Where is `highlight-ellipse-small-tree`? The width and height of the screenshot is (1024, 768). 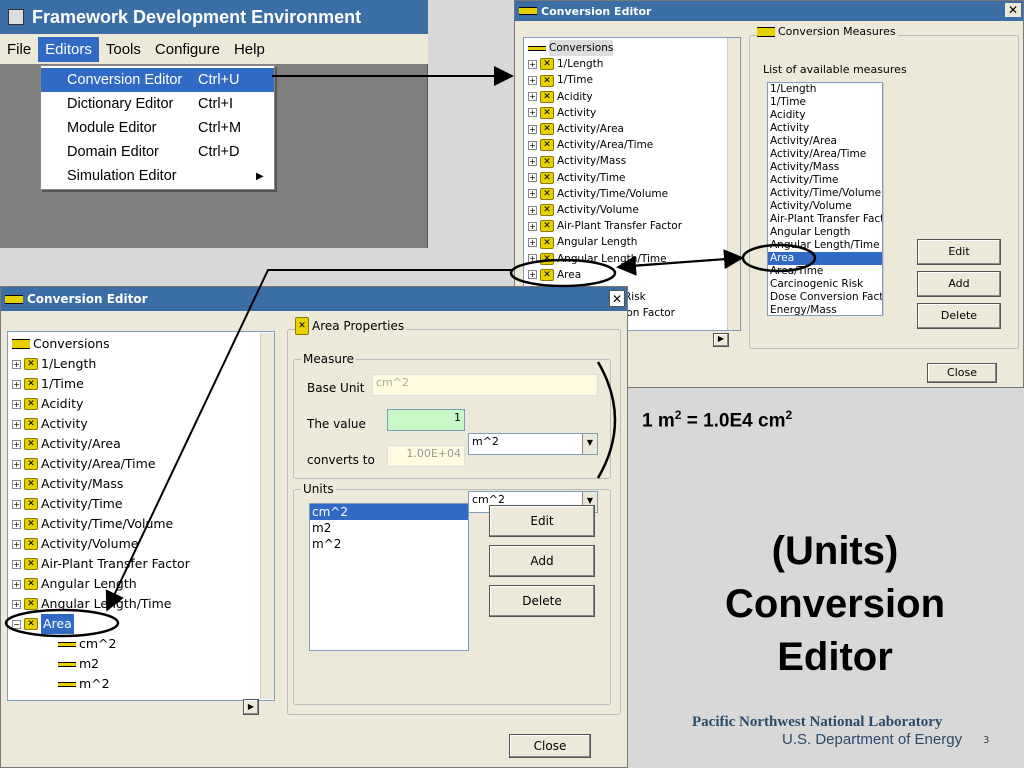 highlight-ellipse-small-tree is located at coordinates (563, 273).